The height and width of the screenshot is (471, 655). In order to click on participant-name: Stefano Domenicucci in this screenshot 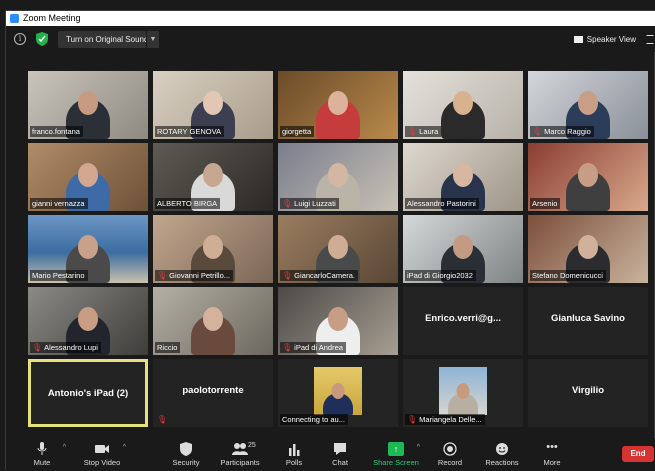, I will do `click(567, 275)`.